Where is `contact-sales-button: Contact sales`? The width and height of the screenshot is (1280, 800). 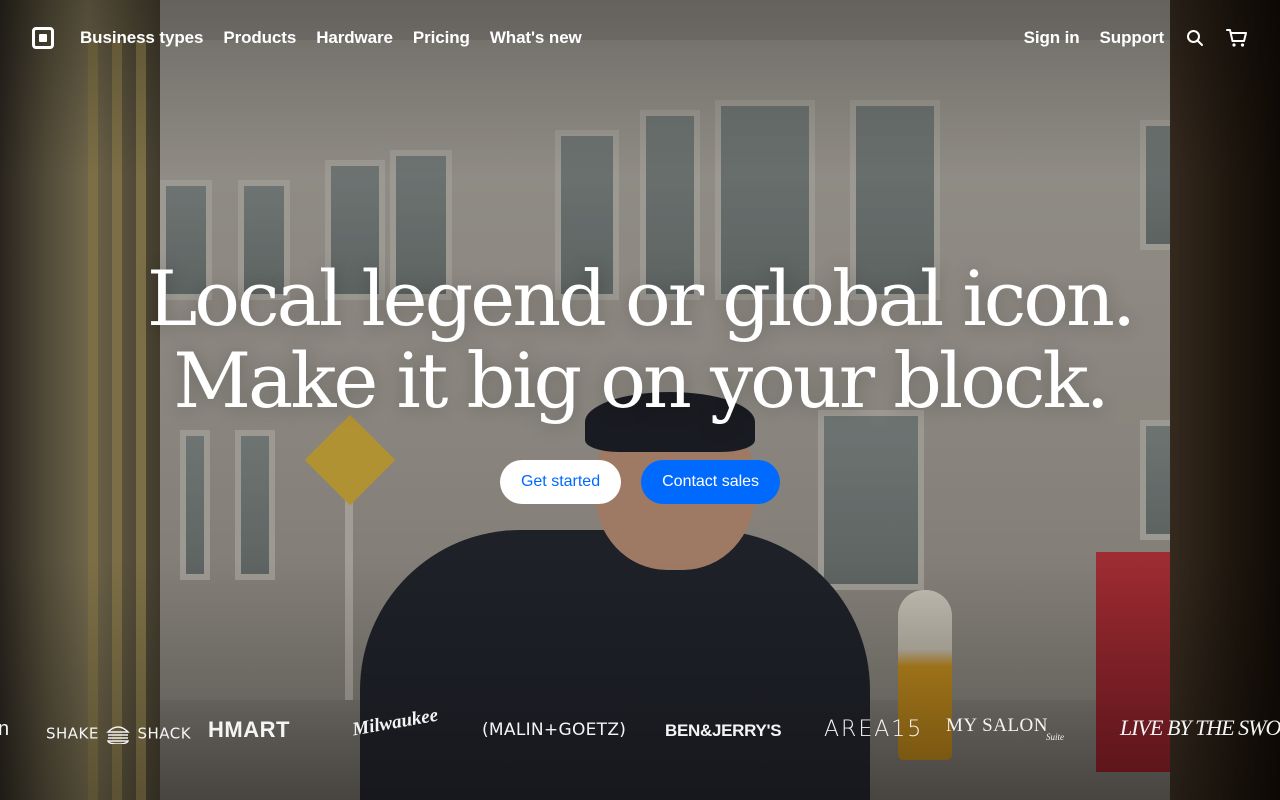
contact-sales-button: Contact sales is located at coordinates (711, 482).